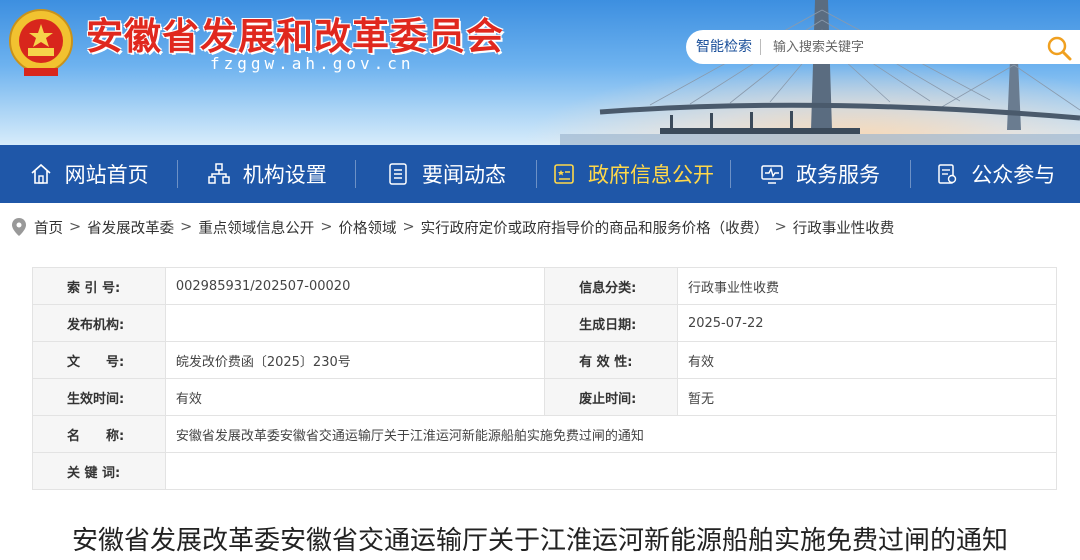 Image resolution: width=1080 pixels, height=560 pixels. What do you see at coordinates (99, 360) in the screenshot?
I see `docno-label: 文 号:` at bounding box center [99, 360].